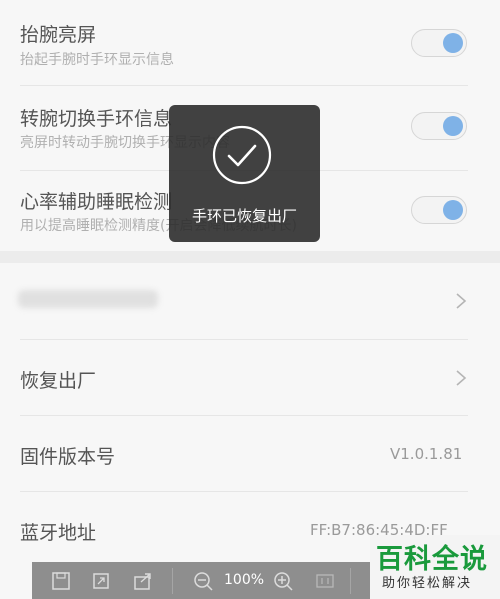  What do you see at coordinates (88, 299) in the screenshot?
I see `blurred-text` at bounding box center [88, 299].